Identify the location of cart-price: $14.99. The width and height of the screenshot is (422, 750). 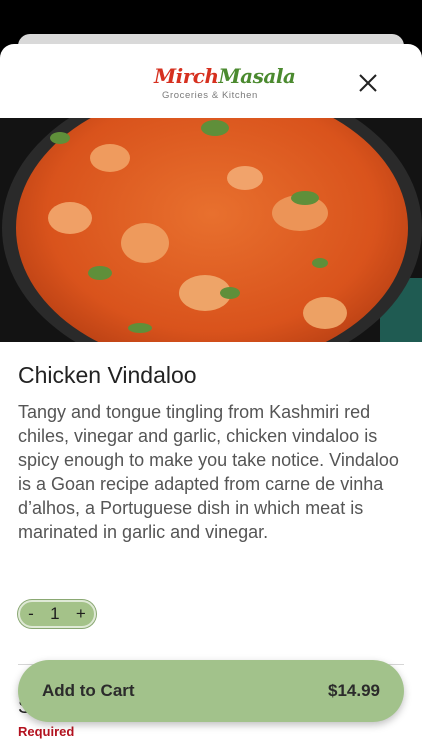
(354, 690).